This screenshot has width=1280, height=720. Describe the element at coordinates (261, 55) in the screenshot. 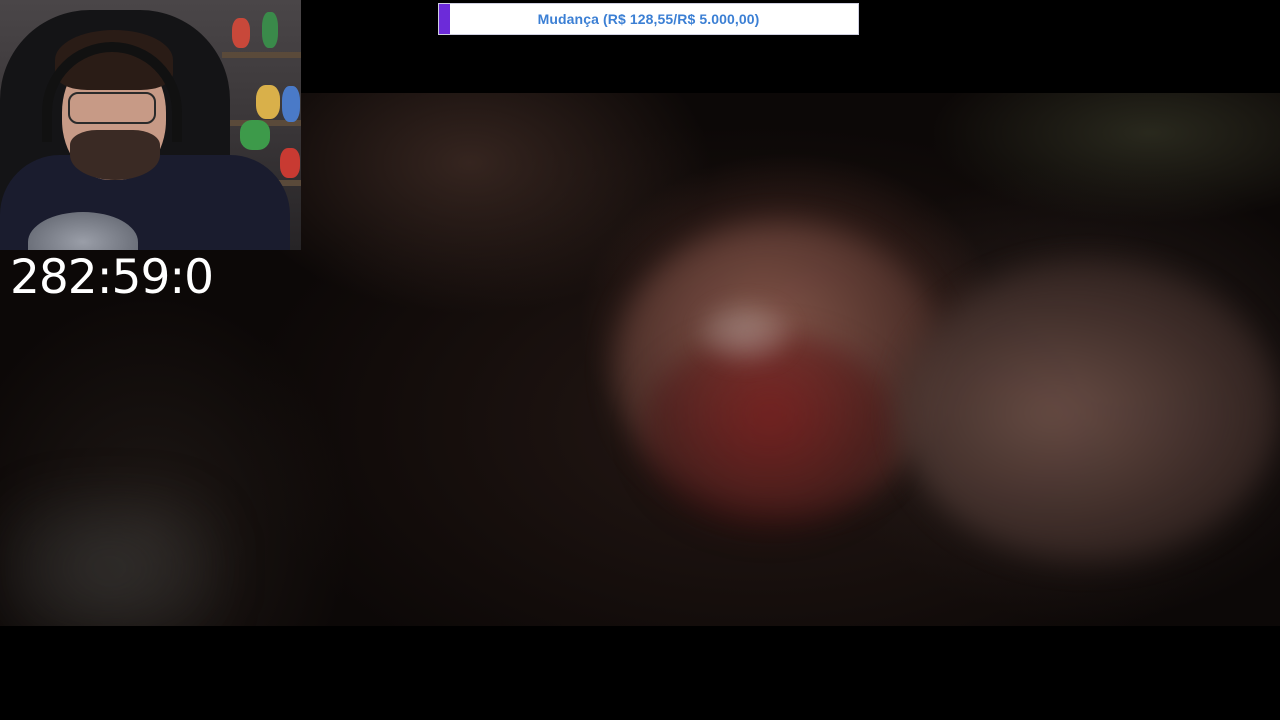

I see `shelf` at that location.